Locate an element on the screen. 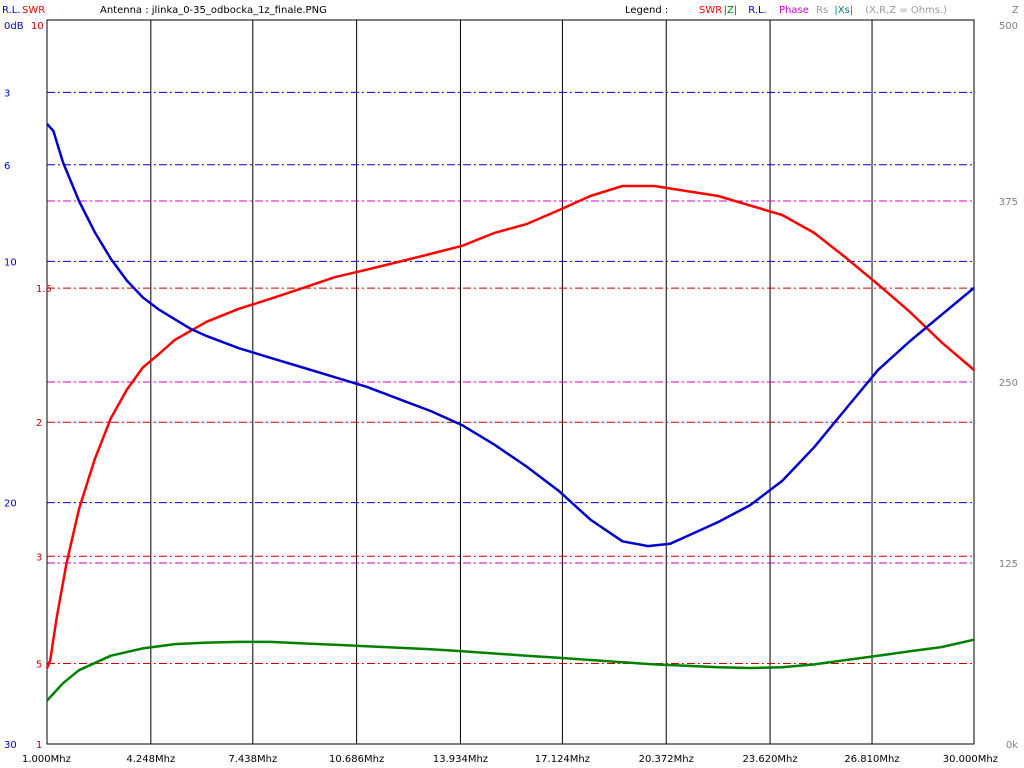 Image resolution: width=1024 pixels, height=768 pixels. legend-item: |Z| is located at coordinates (731, 10).